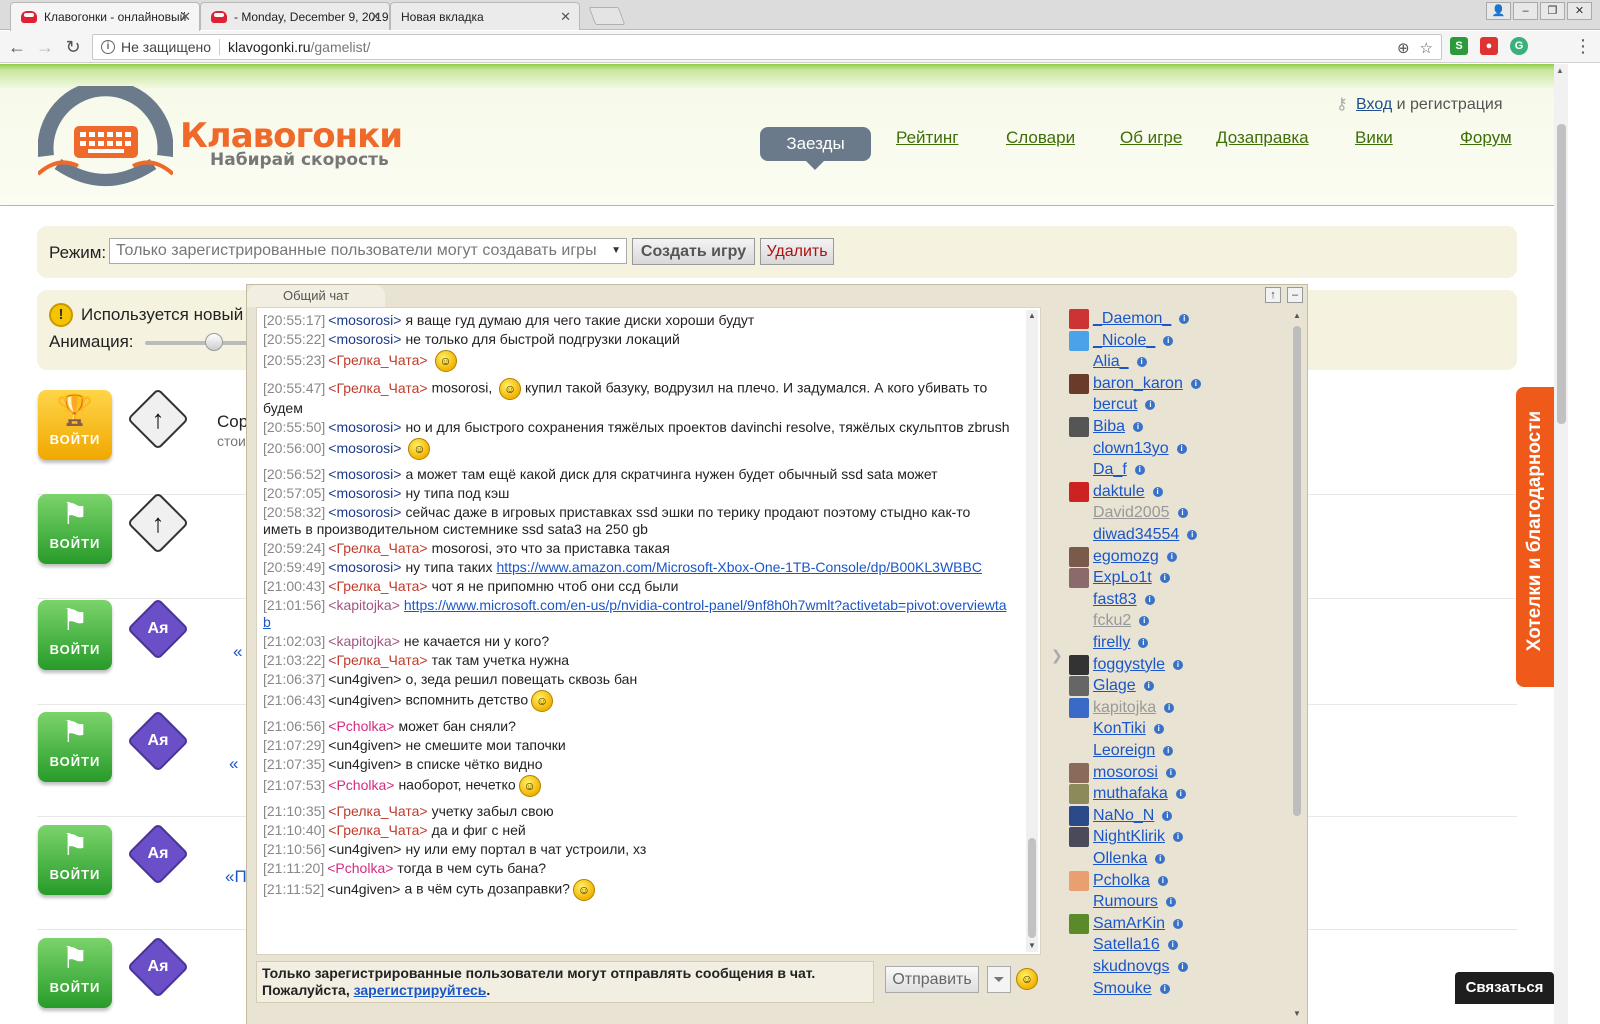  I want to click on grammarly-icon: G, so click(1519, 46).